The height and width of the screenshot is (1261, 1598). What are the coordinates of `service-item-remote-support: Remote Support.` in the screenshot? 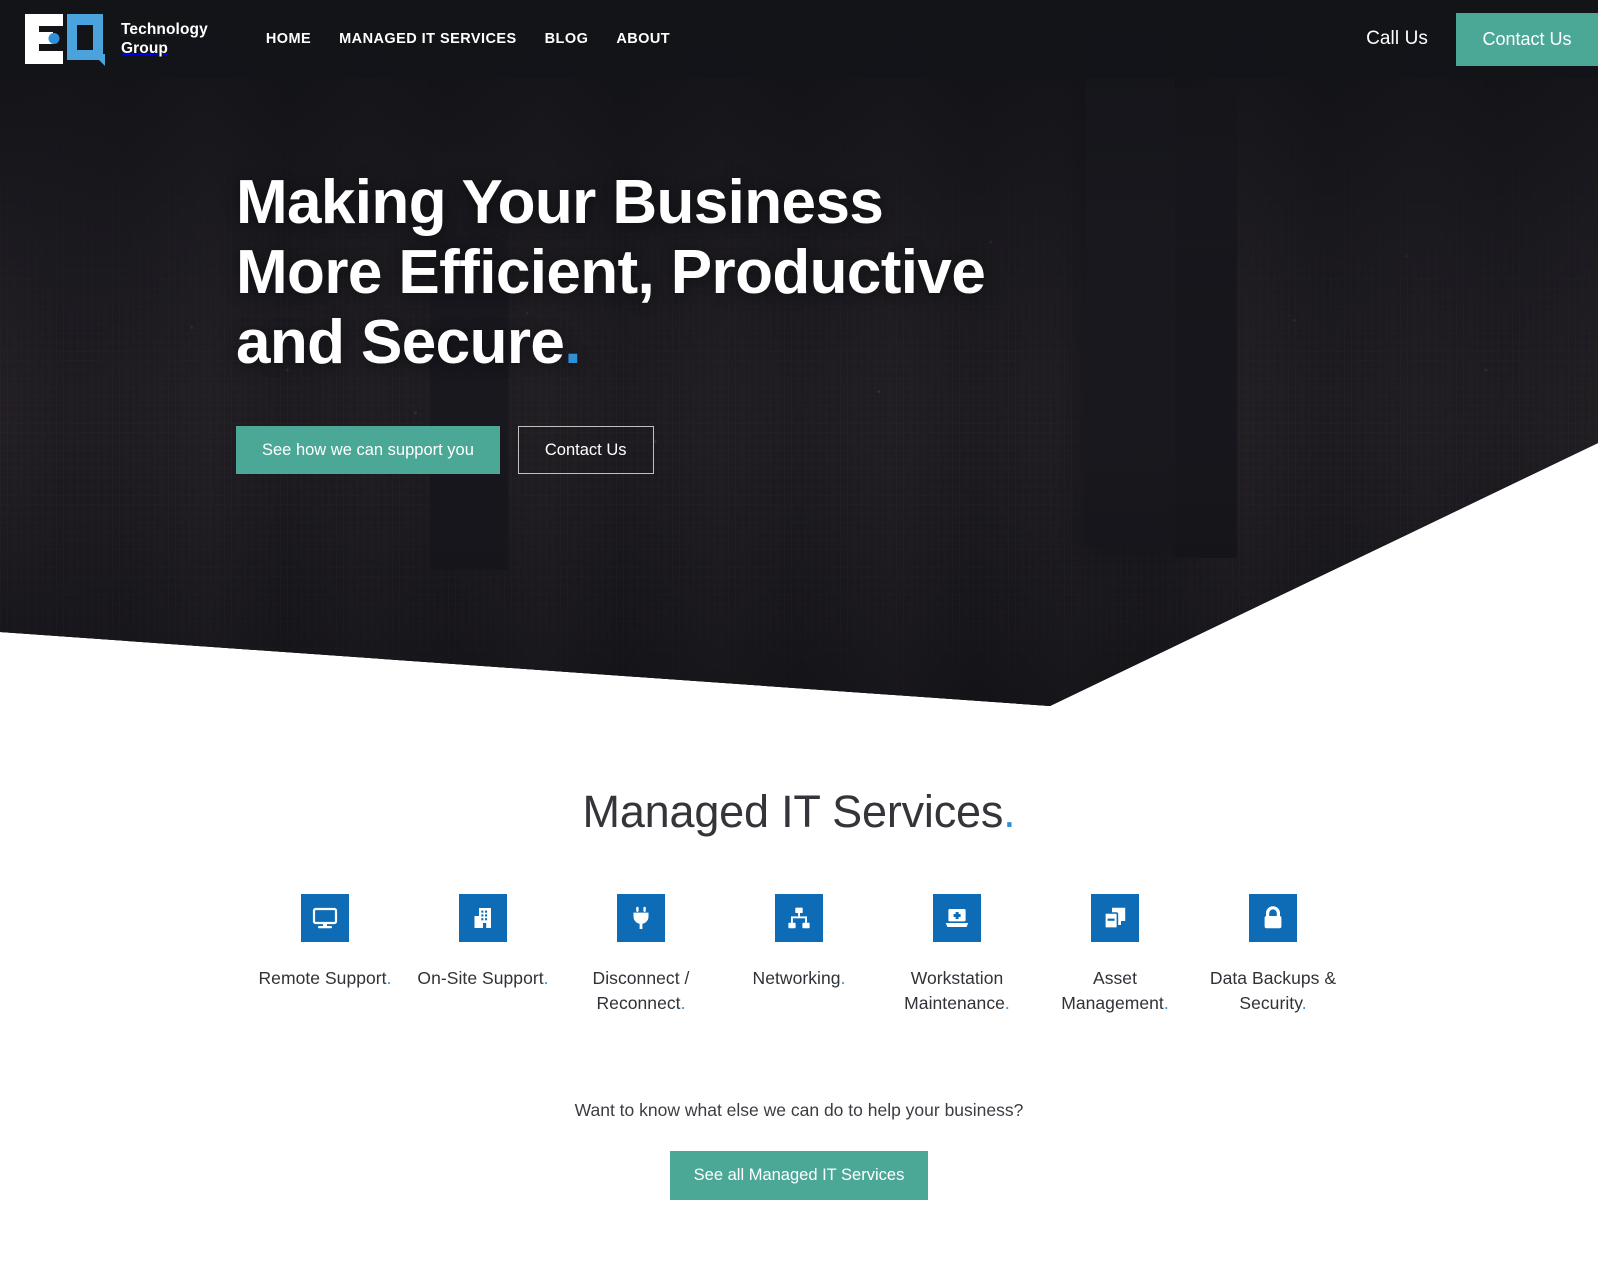 It's located at (325, 942).